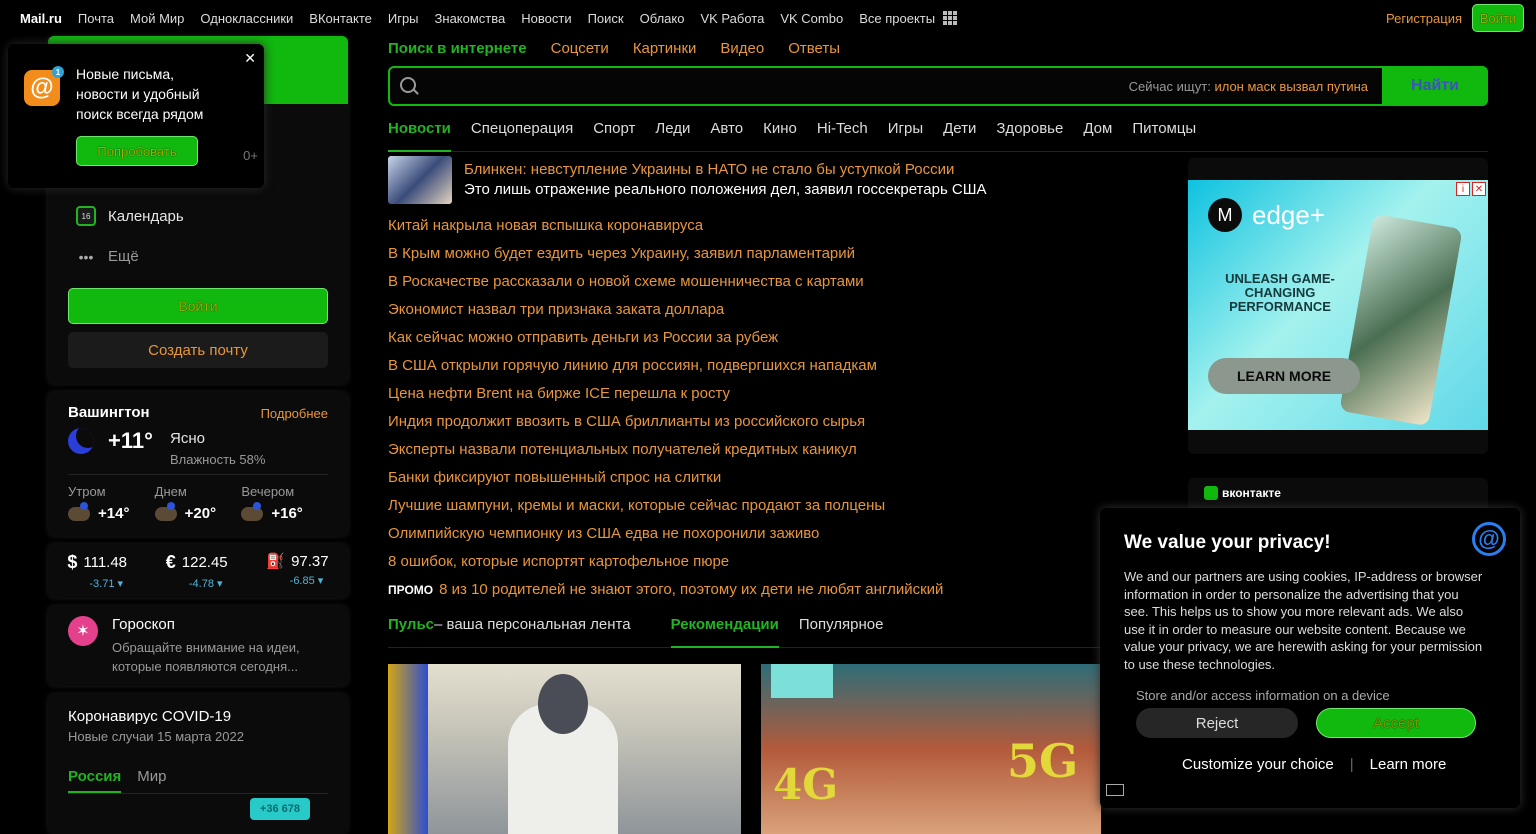 Image resolution: width=1536 pixels, height=834 pixels. I want to click on category-pets: Питомцы, so click(1164, 135).